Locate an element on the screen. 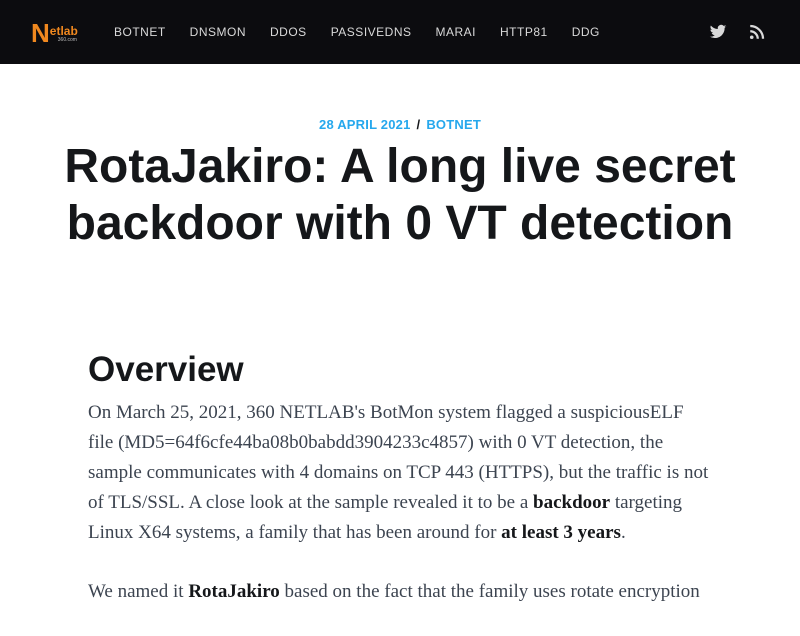 This screenshot has height=636, width=800. post-tag-link: BOTNET is located at coordinates (453, 124).